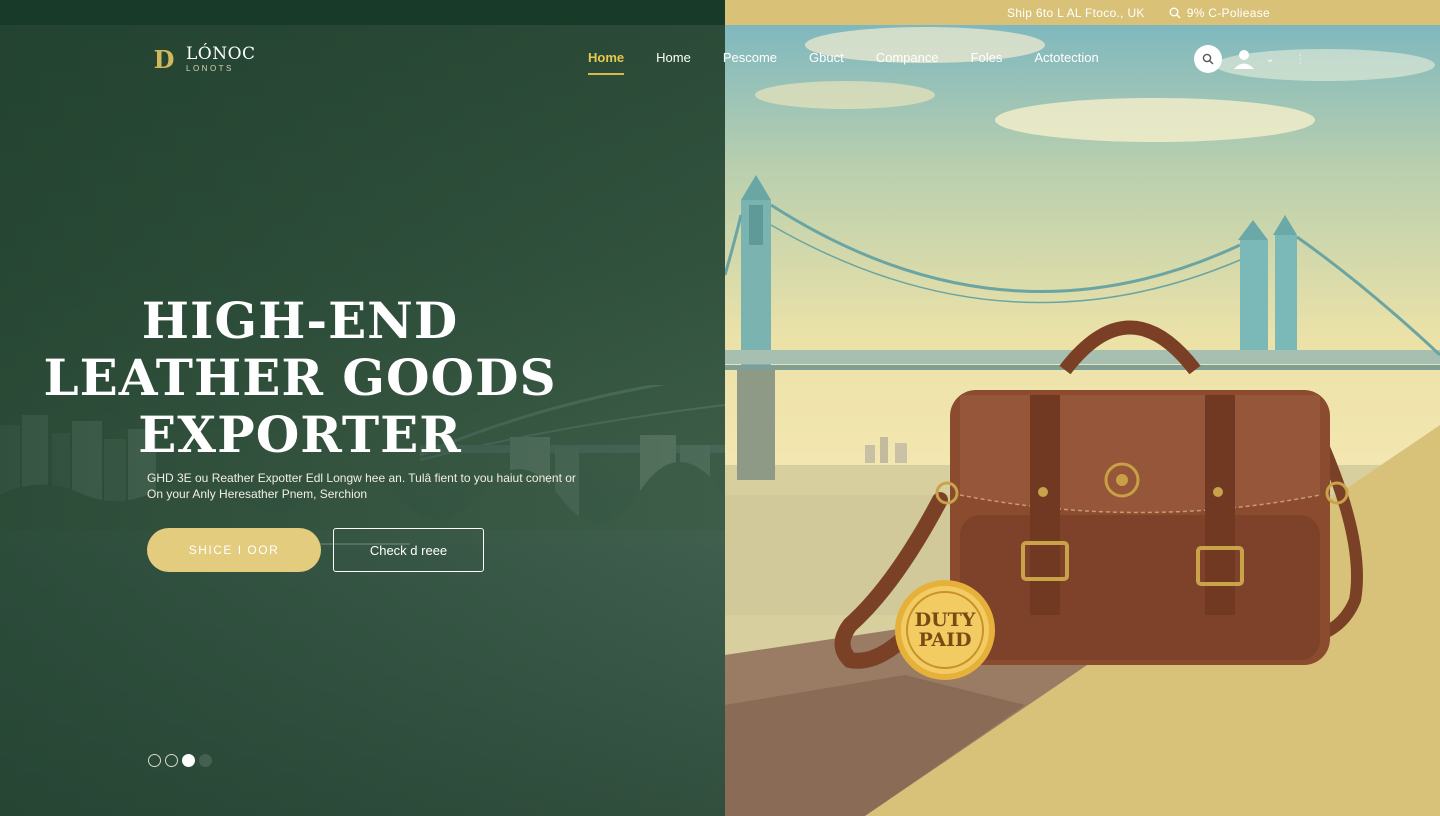 The height and width of the screenshot is (816, 1440). Describe the element at coordinates (300, 434) in the screenshot. I see `hero-title-line-3: EXPORTER` at that location.